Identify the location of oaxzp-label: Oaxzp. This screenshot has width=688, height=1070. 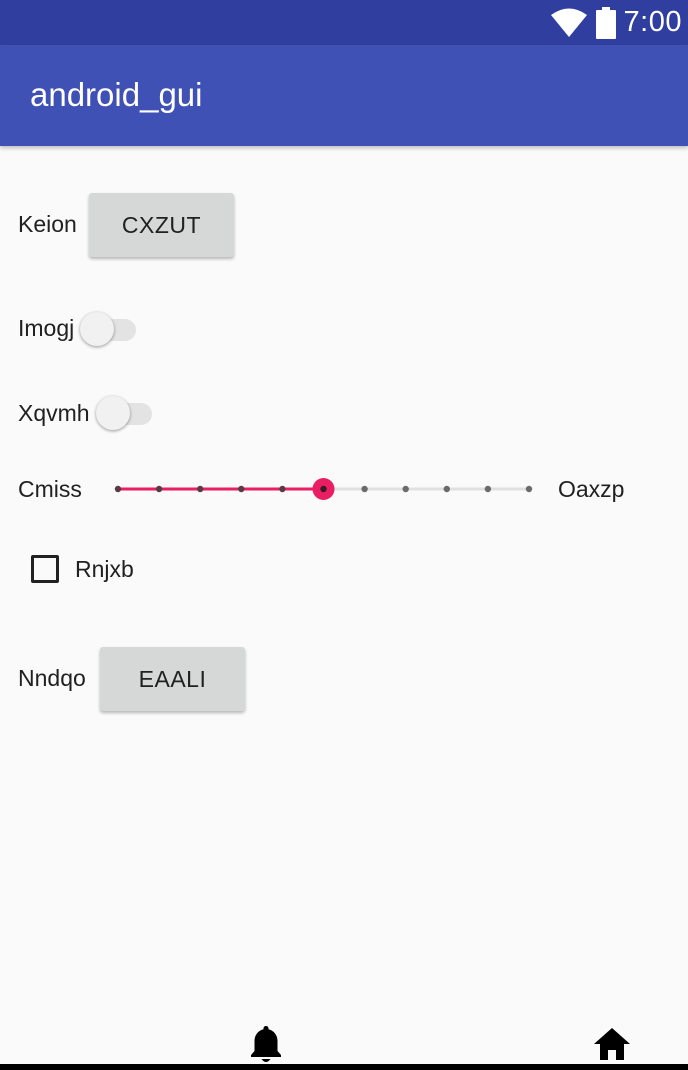
(591, 489).